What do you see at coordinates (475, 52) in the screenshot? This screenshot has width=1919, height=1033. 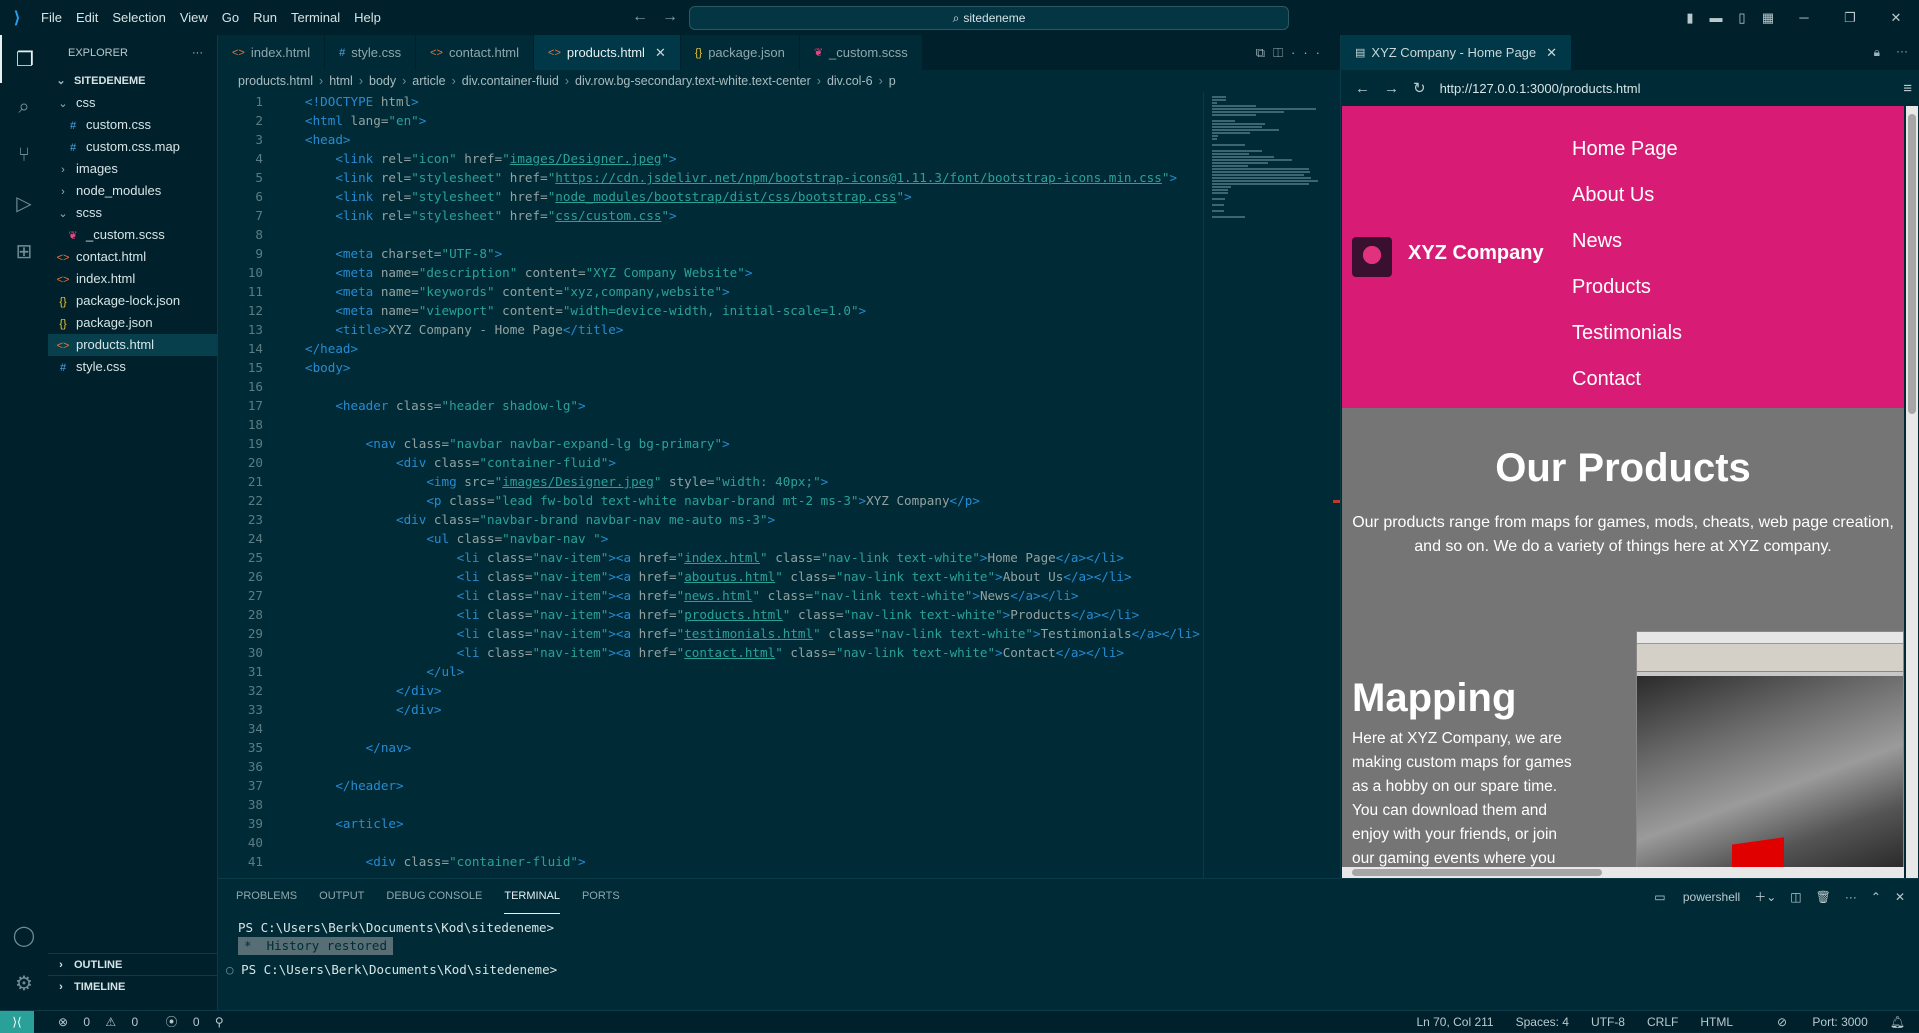 I see `editor-tab: <> contact.html` at bounding box center [475, 52].